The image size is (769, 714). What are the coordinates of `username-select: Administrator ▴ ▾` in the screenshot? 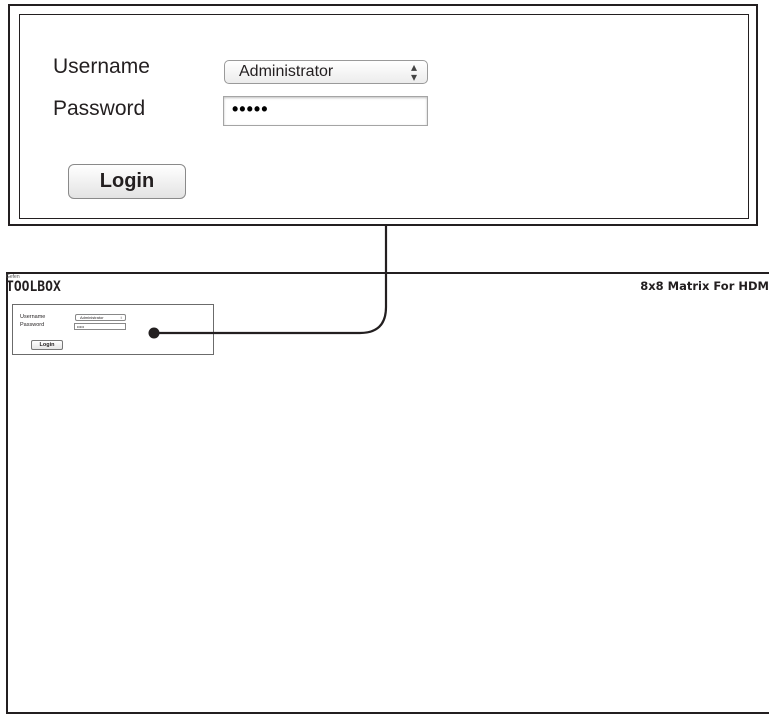 It's located at (326, 72).